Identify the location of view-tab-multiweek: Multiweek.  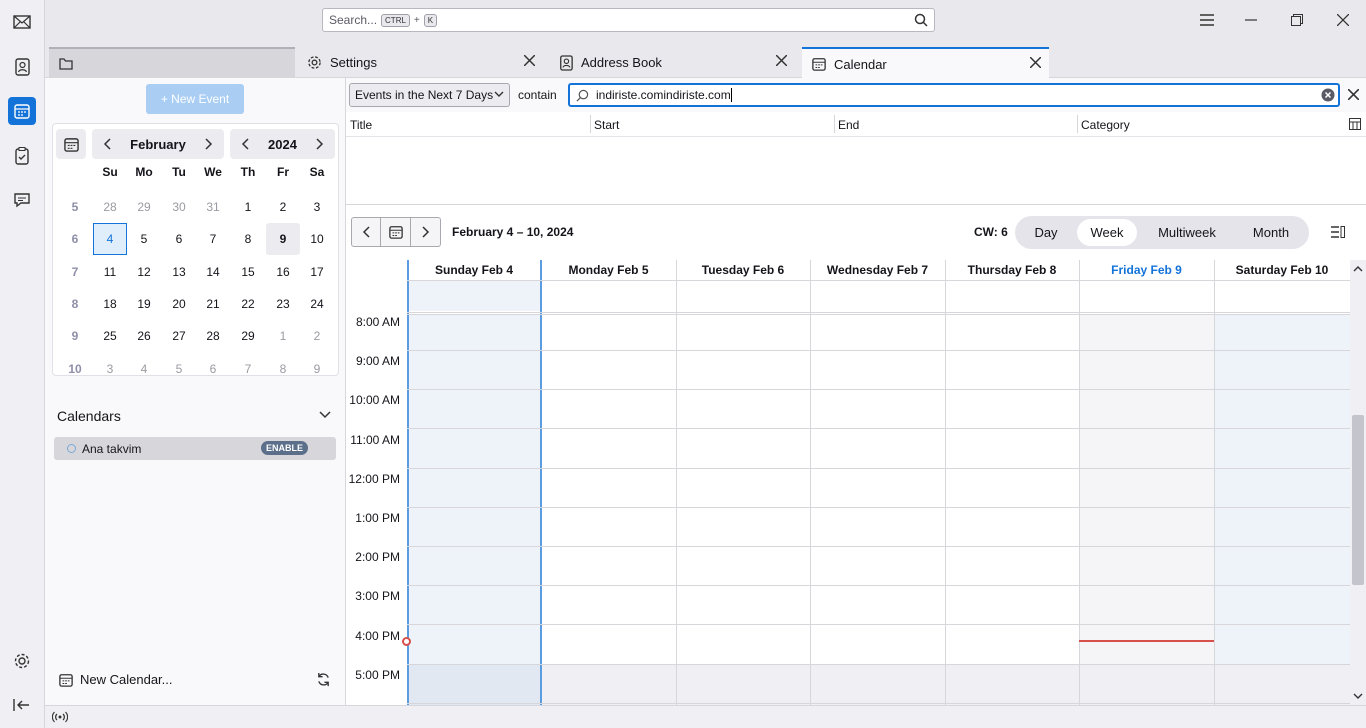
(1187, 232).